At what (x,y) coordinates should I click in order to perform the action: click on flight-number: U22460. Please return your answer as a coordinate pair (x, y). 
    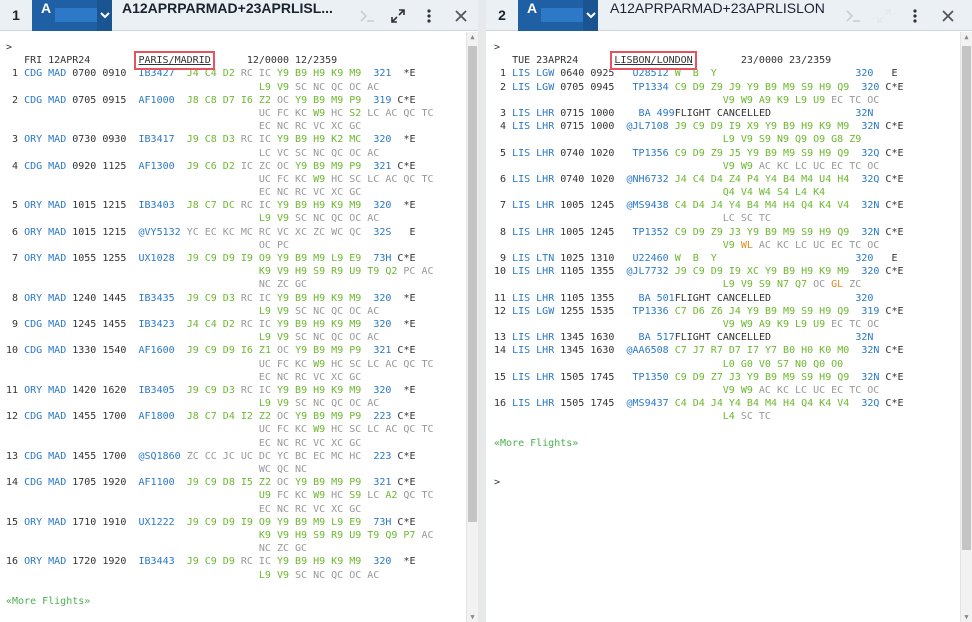
    Looking at the image, I should click on (650, 258).